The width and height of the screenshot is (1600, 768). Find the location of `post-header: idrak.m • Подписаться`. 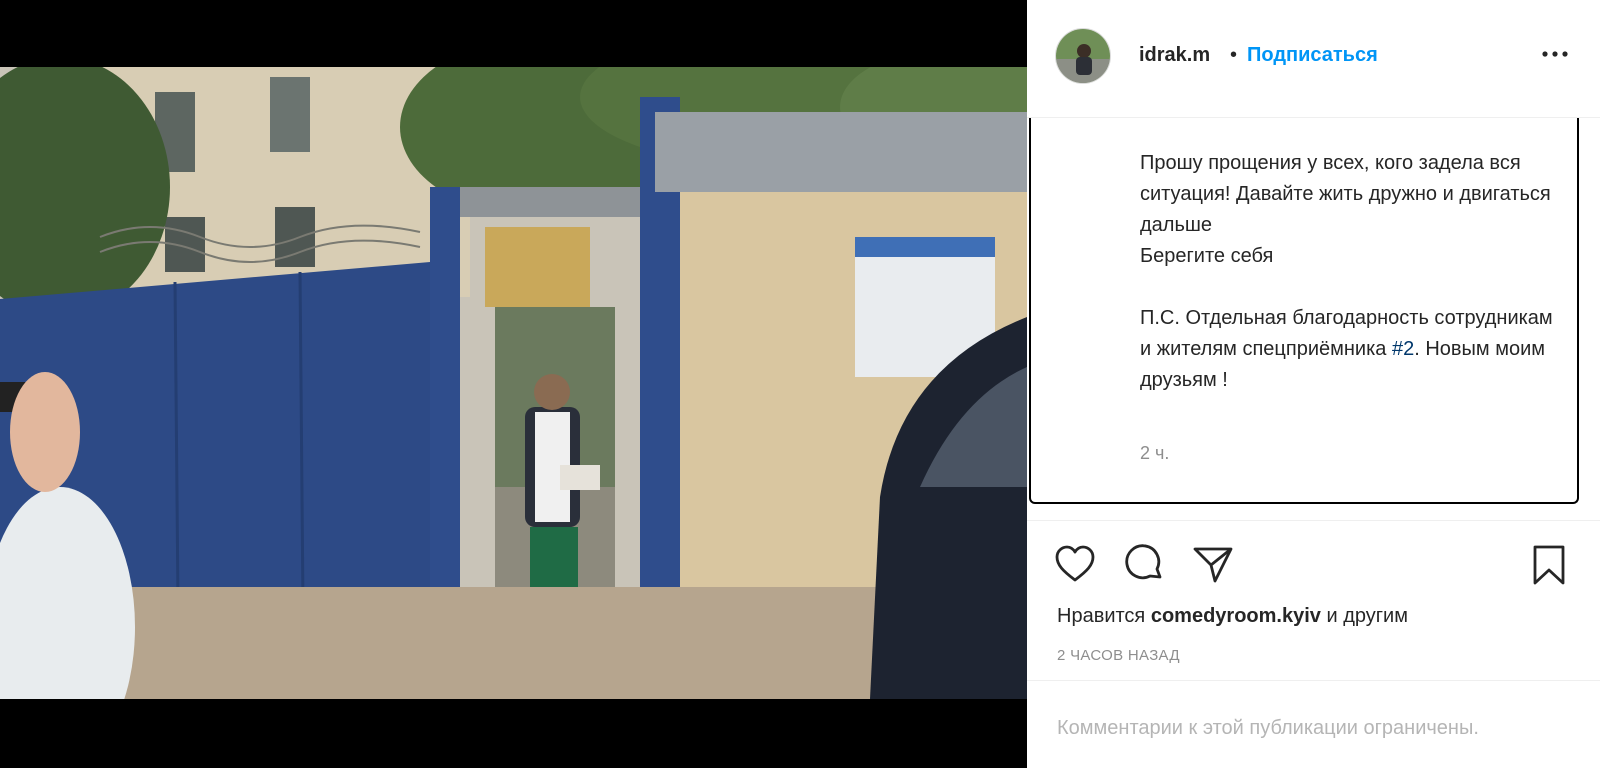

post-header: idrak.m • Подписаться is located at coordinates (1313, 59).